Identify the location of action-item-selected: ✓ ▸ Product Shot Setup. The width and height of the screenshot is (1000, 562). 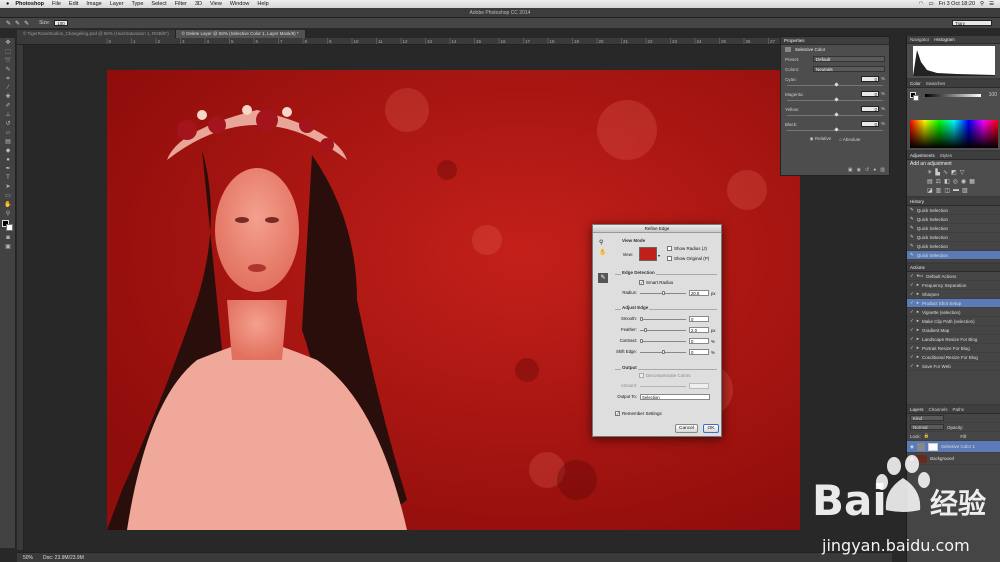
(953, 303).